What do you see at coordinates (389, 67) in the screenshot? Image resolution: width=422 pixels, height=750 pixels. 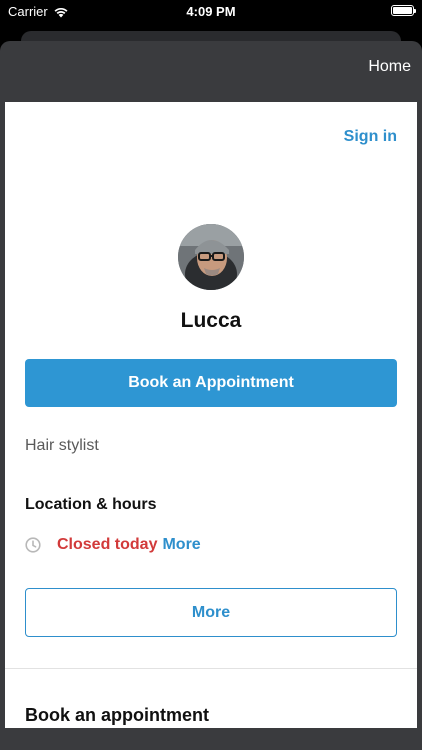 I see `home-button: Home` at bounding box center [389, 67].